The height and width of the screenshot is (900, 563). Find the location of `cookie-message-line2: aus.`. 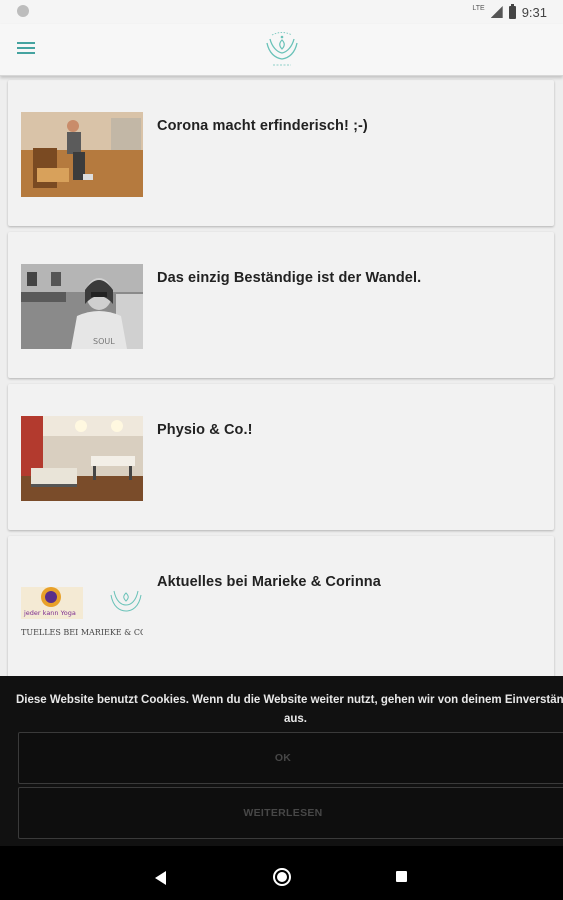

cookie-message-line2: aus. is located at coordinates (295, 719).